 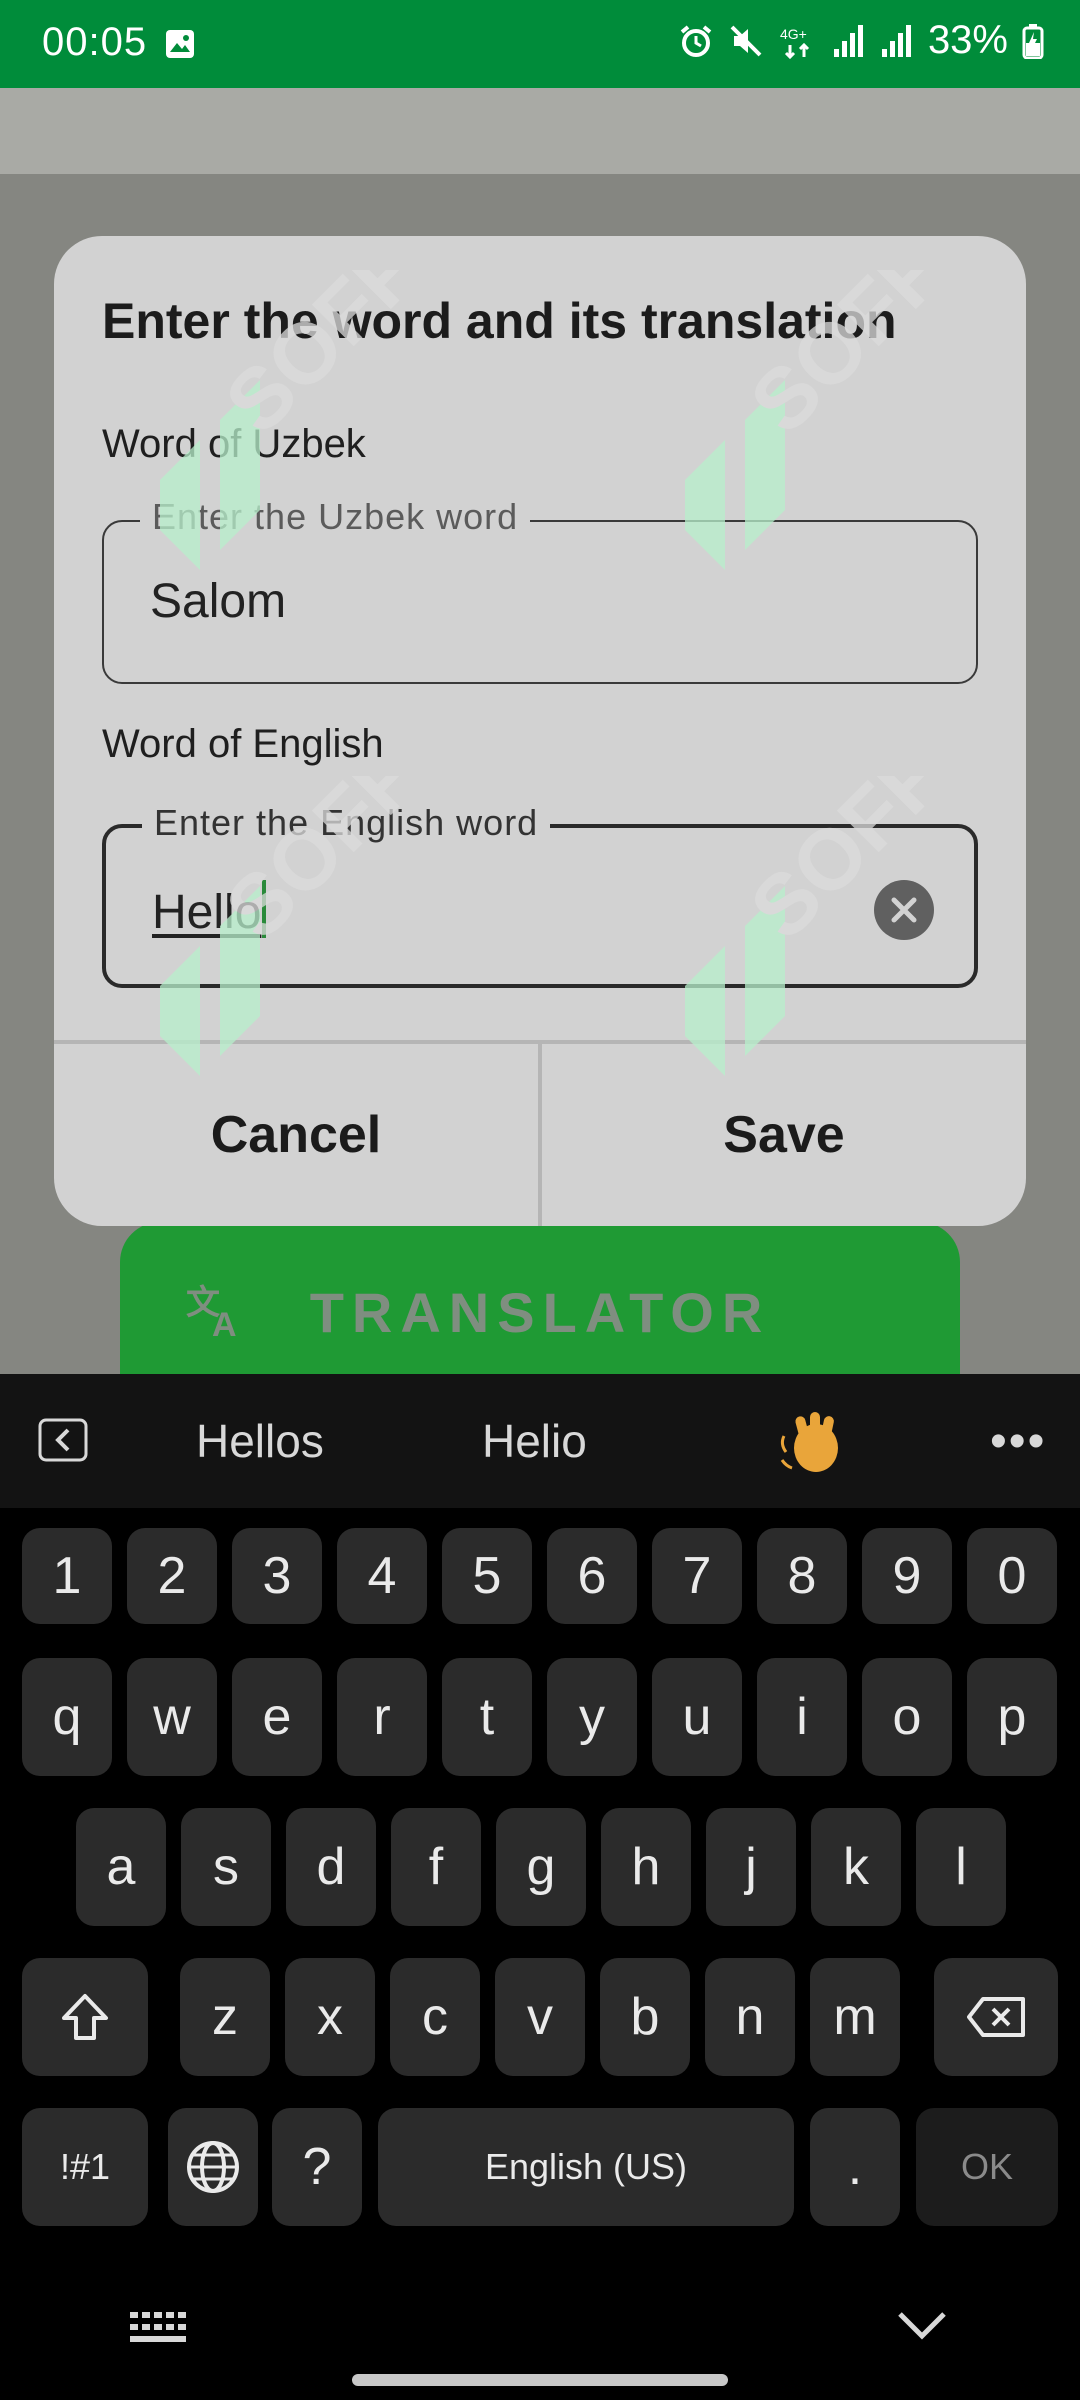 I want to click on svg-text: 4G+, so click(x=793, y=34).